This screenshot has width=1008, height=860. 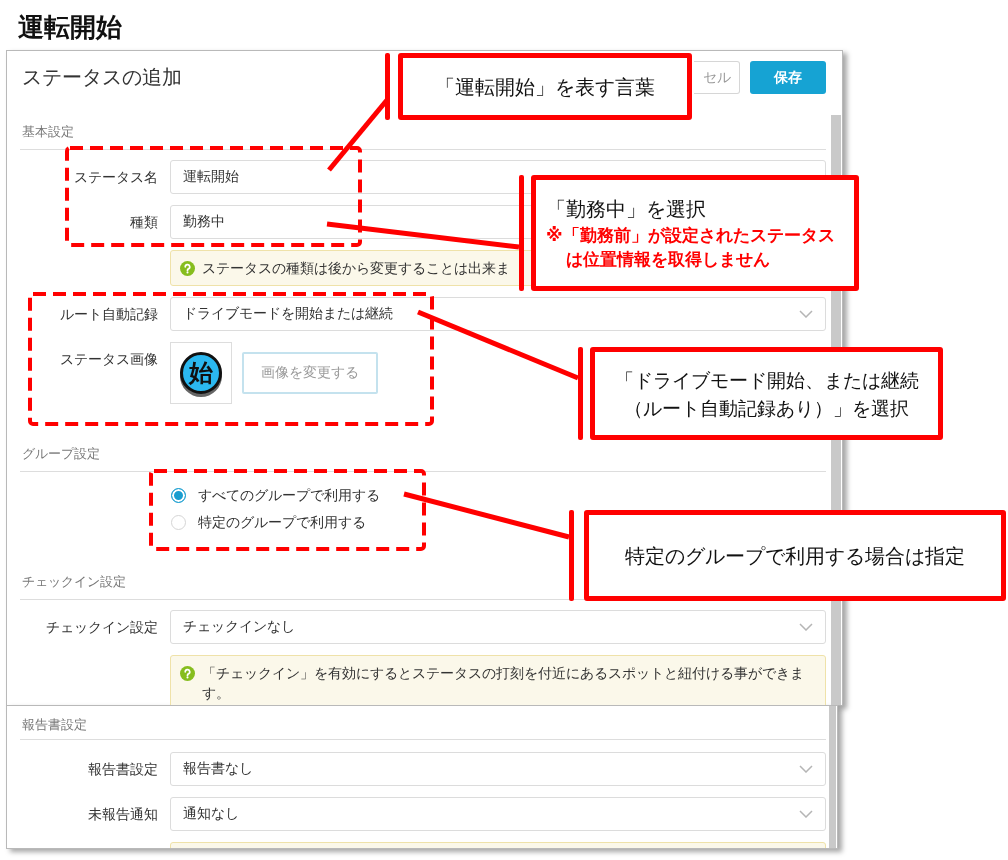 What do you see at coordinates (102, 77) in the screenshot?
I see `dialog-title: ステータスの追加` at bounding box center [102, 77].